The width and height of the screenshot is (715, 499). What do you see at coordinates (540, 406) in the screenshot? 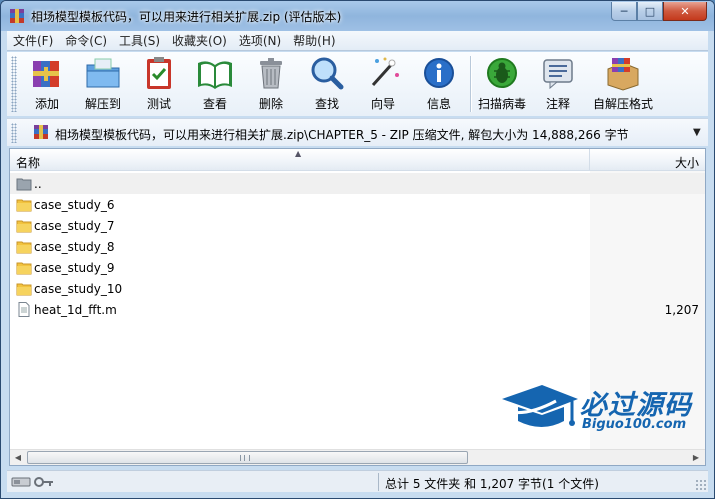
I see `graduation-cap-icon` at bounding box center [540, 406].